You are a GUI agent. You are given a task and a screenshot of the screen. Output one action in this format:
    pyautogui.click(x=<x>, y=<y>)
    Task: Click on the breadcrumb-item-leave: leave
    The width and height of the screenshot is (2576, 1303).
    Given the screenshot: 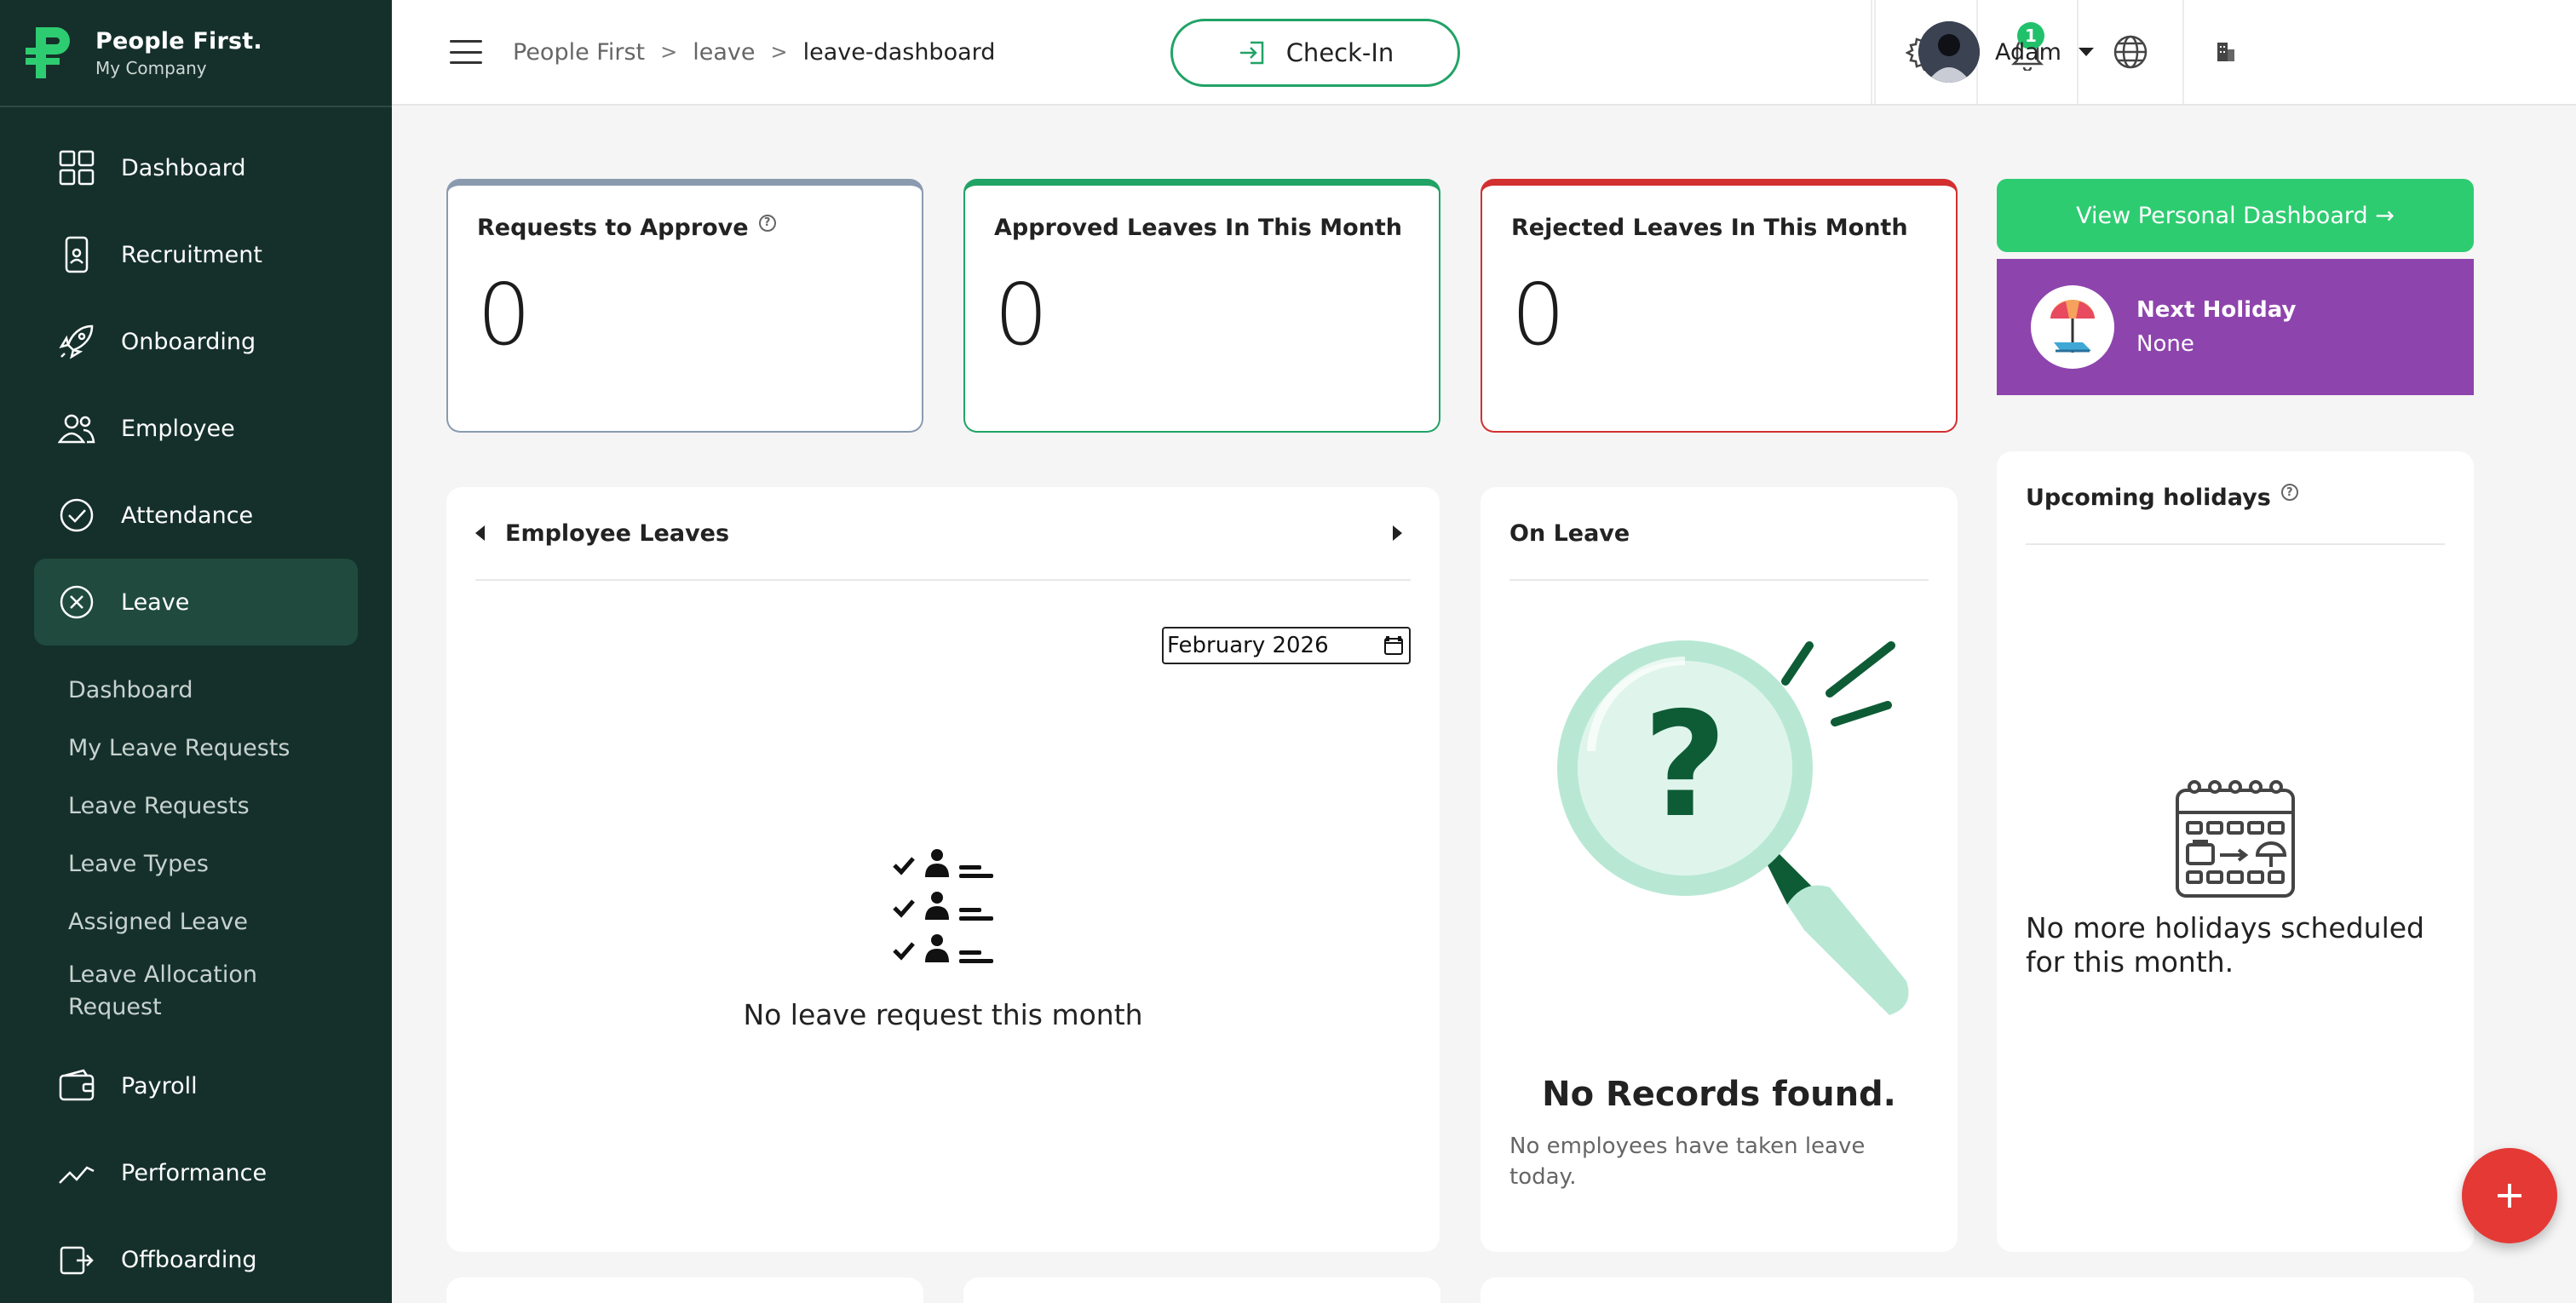 What is the action you would take?
    pyautogui.click(x=724, y=52)
    